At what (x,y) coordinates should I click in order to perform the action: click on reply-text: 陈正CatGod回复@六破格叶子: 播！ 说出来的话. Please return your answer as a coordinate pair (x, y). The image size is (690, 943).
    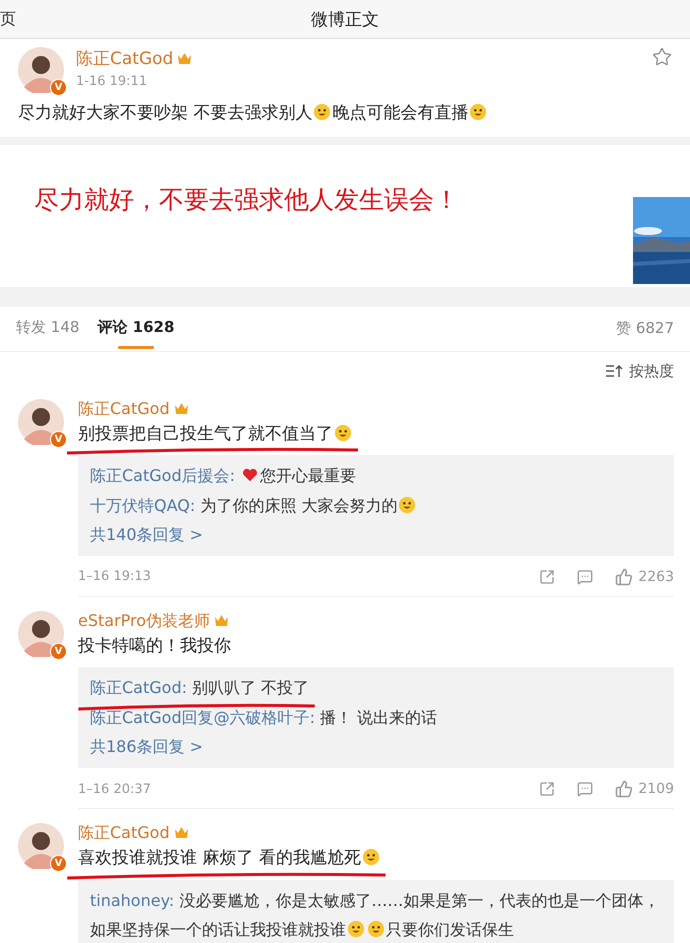
    Looking at the image, I should click on (264, 717).